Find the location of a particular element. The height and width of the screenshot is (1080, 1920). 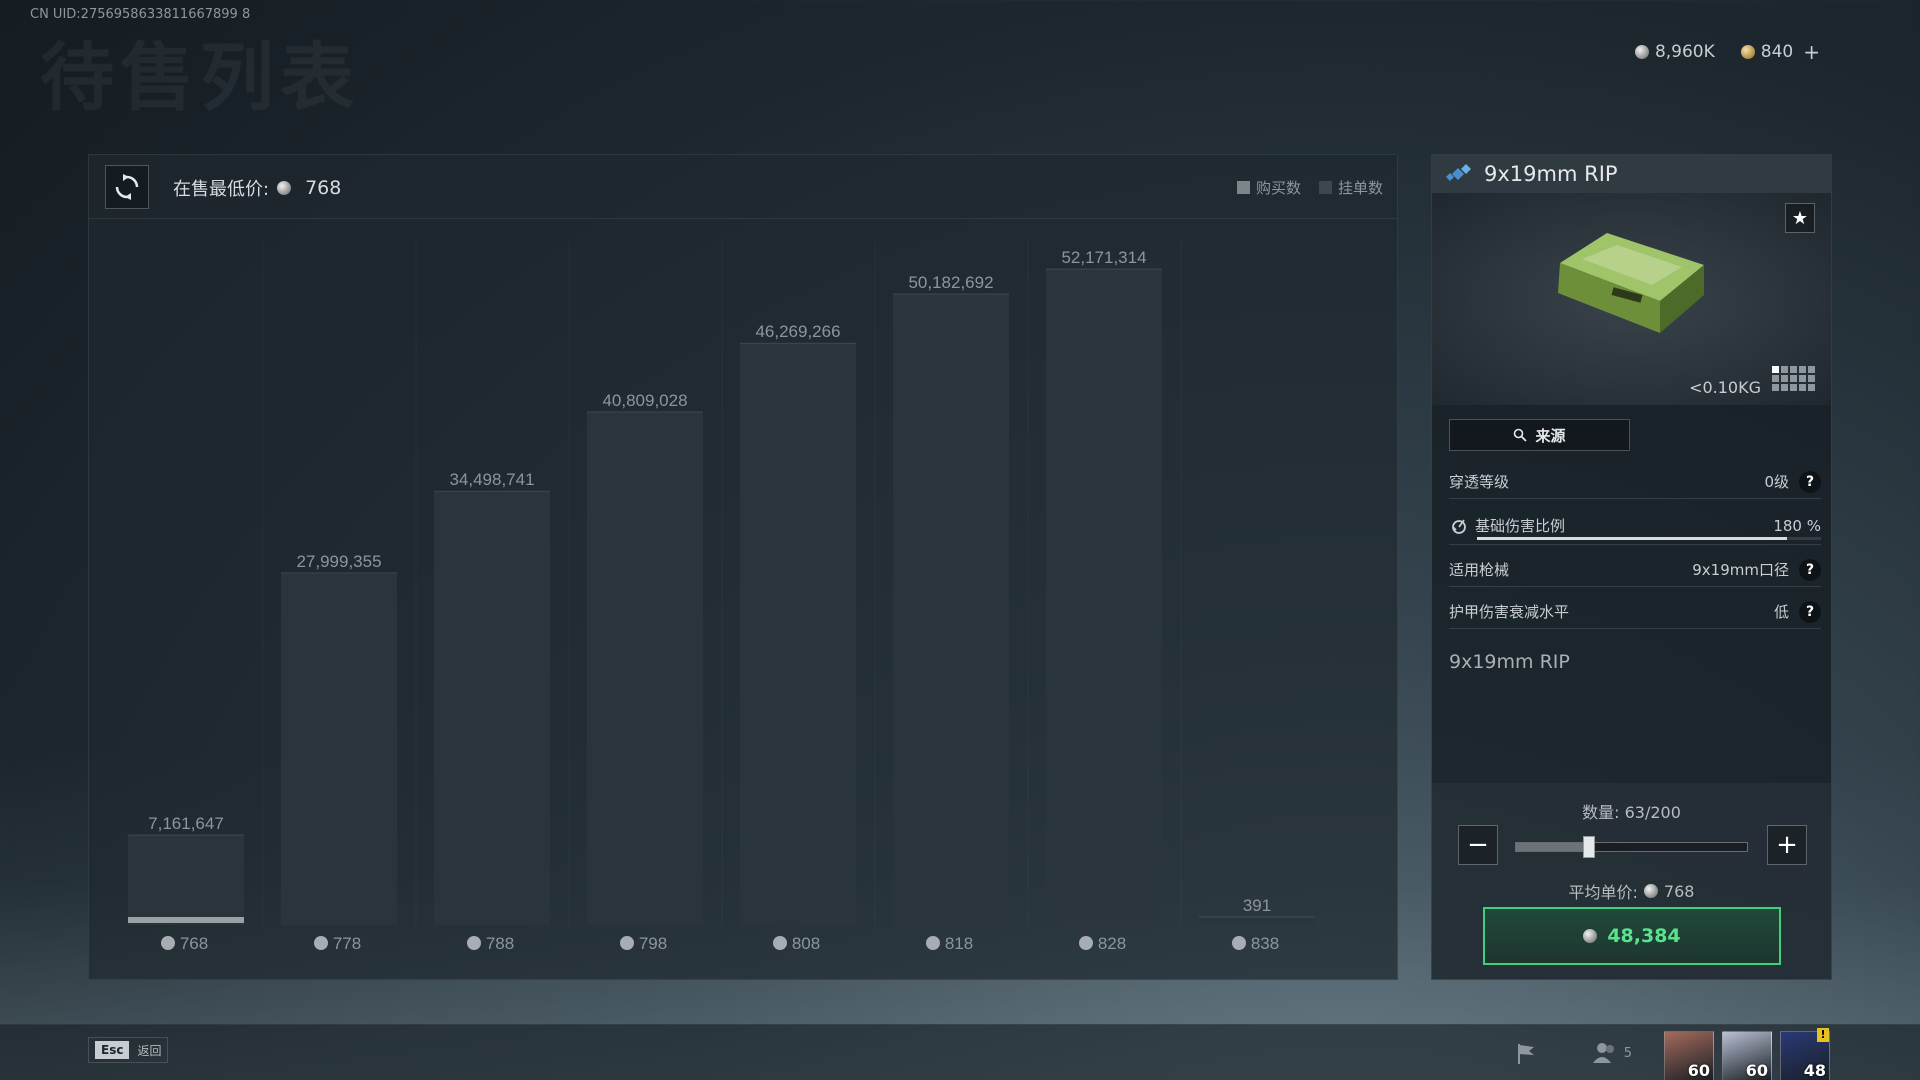

quantity-label: 数量: 63/200 is located at coordinates (1631, 812).